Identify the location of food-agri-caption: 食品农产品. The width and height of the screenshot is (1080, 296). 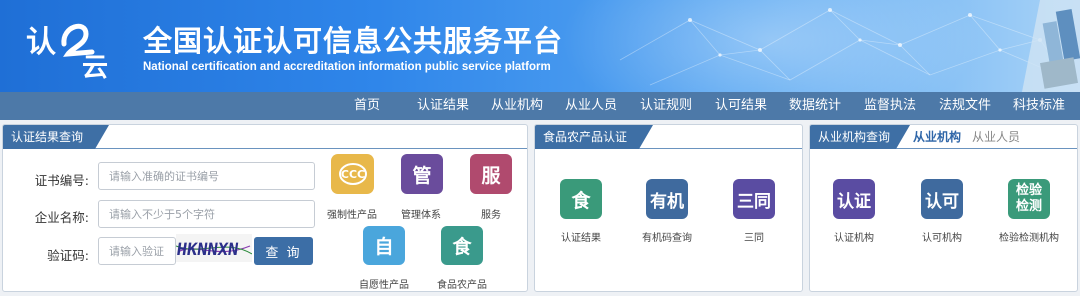
(462, 285).